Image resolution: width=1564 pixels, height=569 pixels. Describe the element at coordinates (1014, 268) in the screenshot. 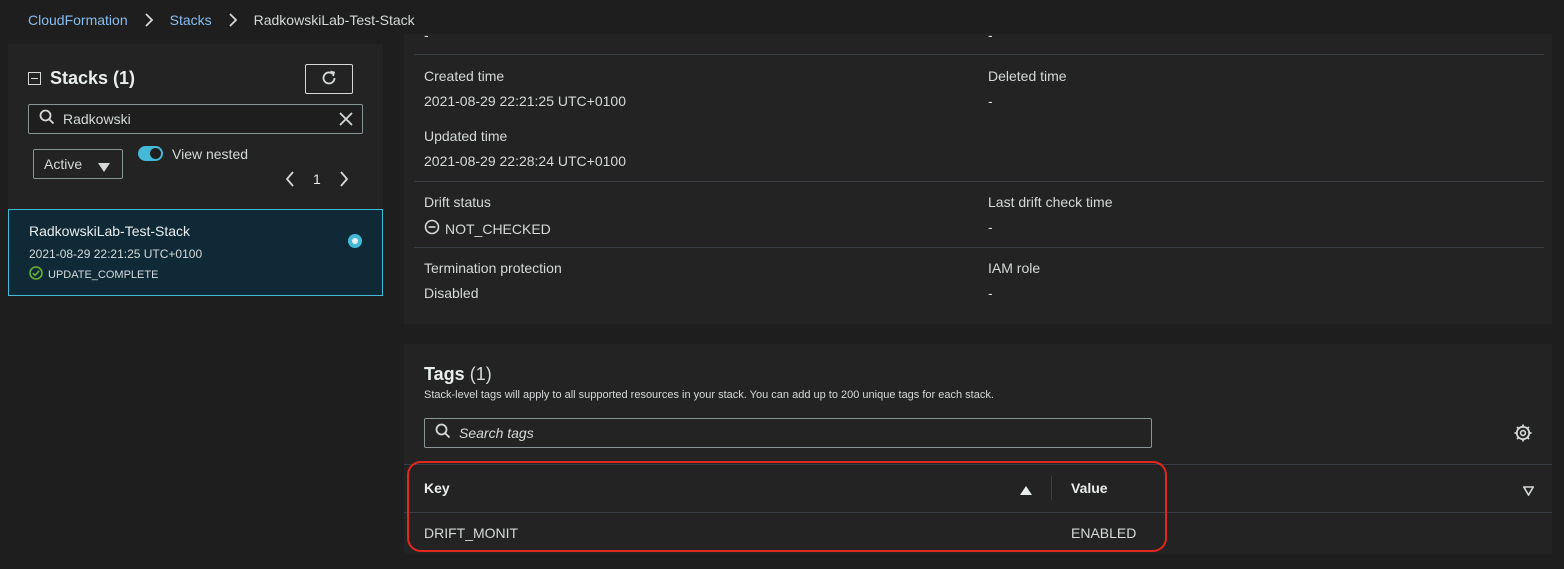

I see `iam-role-label: IAM role` at that location.